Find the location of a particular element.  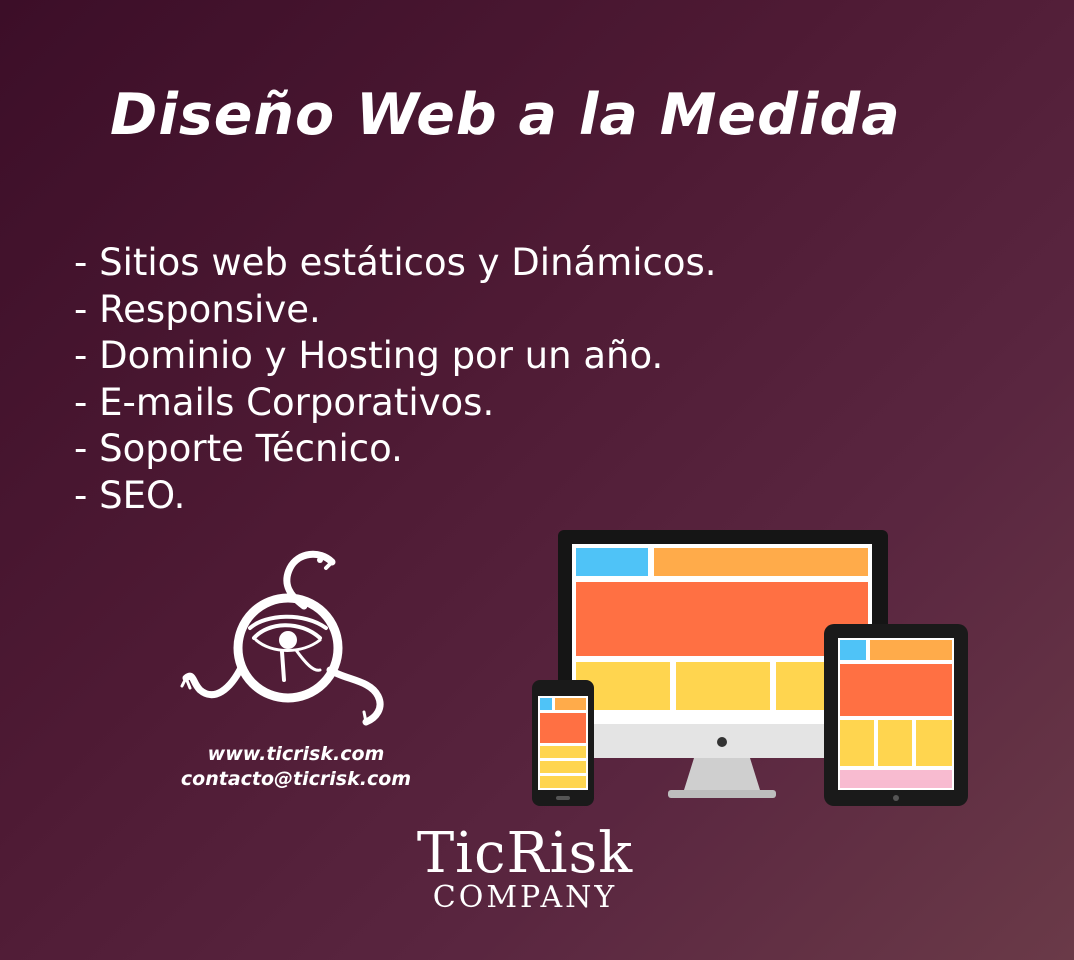

page-title: Diseño Web a la Medida is located at coordinates (505, 115).